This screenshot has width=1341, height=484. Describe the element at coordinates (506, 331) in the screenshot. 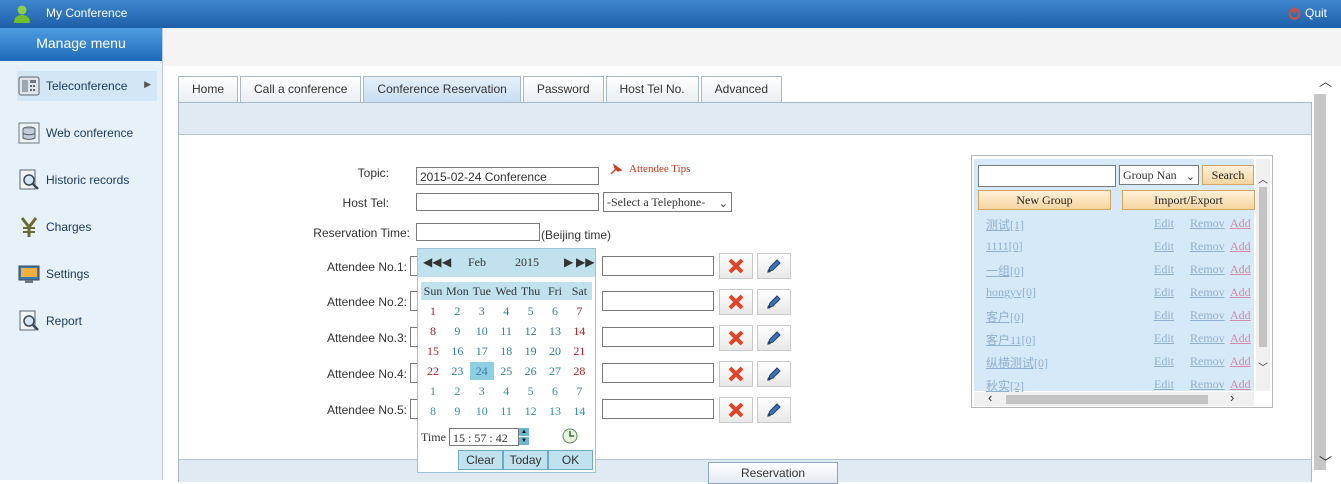

I see `calendar-day: 11` at that location.